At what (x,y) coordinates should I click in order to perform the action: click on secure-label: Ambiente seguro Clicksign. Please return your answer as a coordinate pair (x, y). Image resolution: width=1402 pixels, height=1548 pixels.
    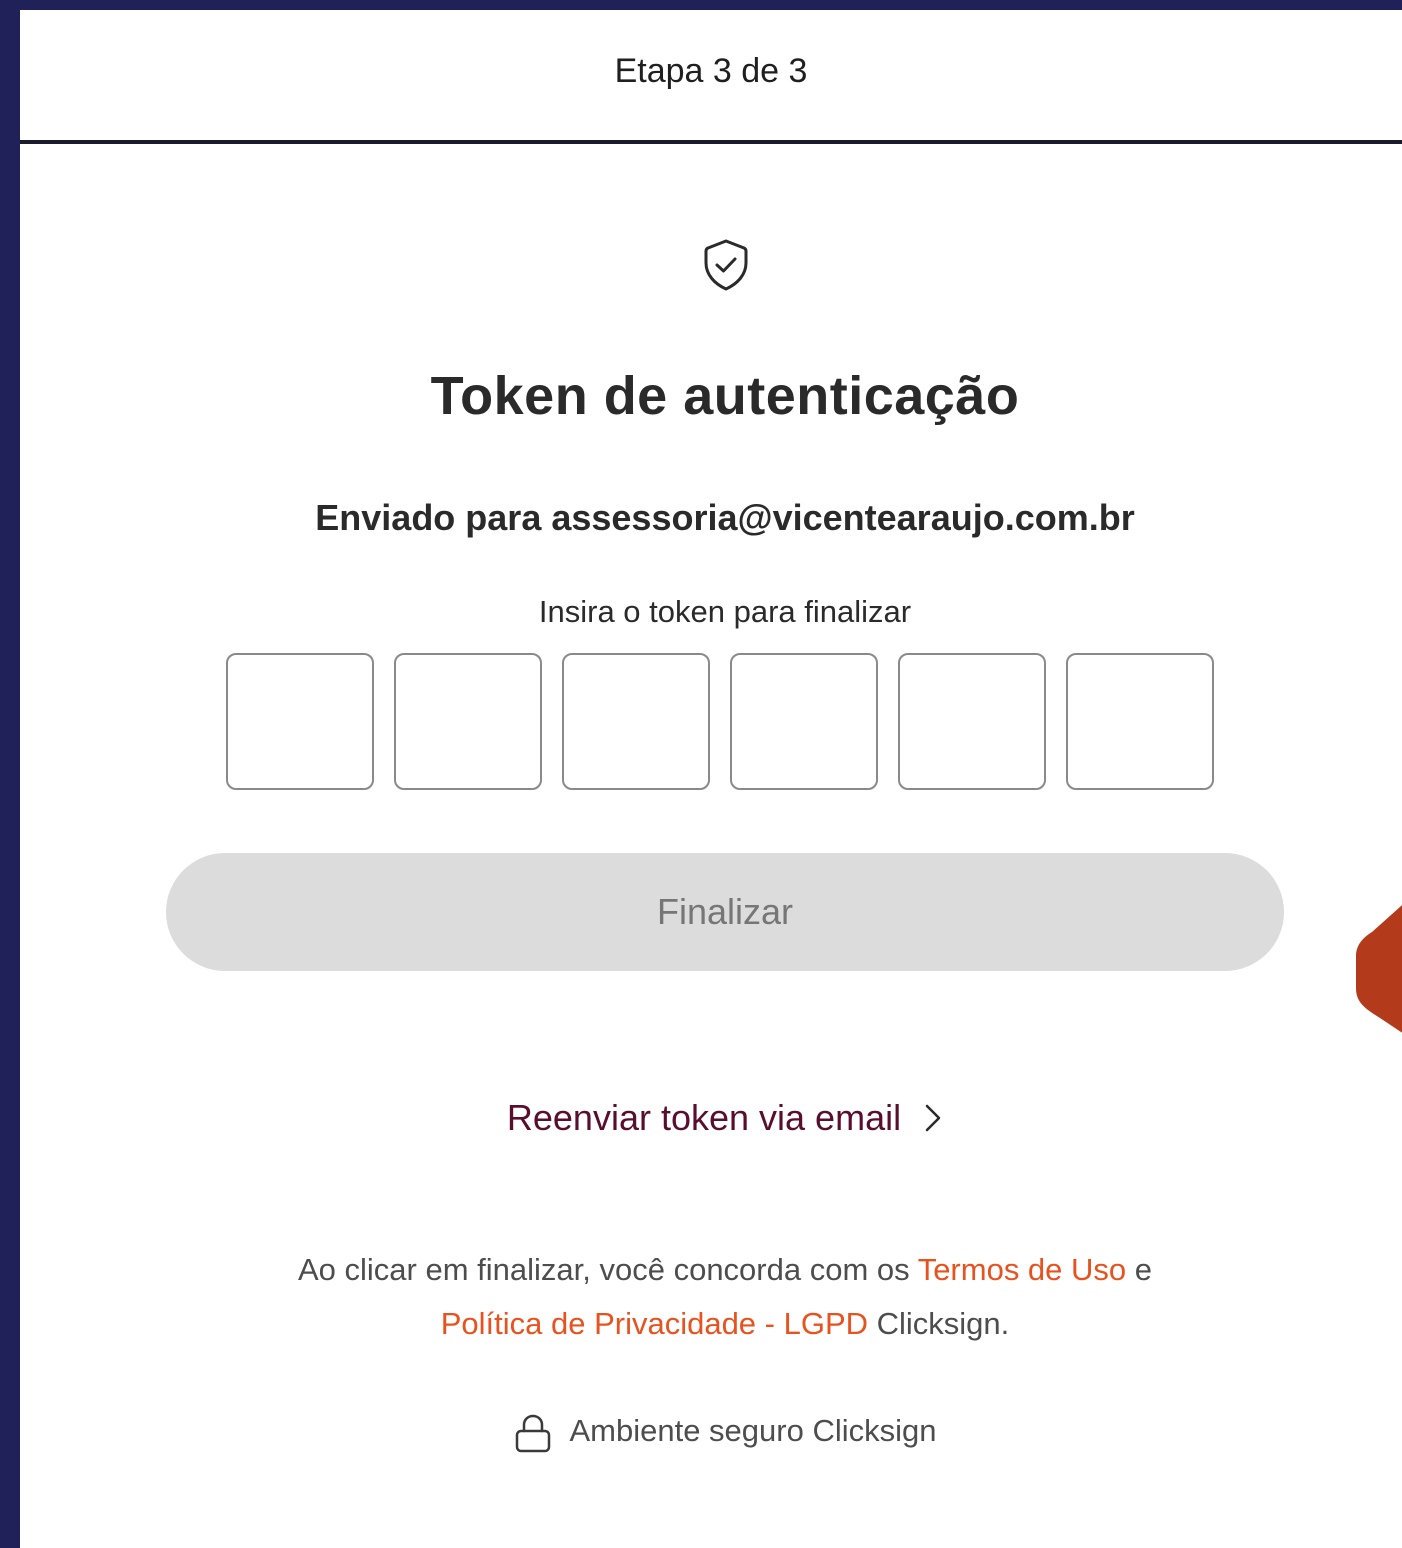
    Looking at the image, I should click on (753, 1430).